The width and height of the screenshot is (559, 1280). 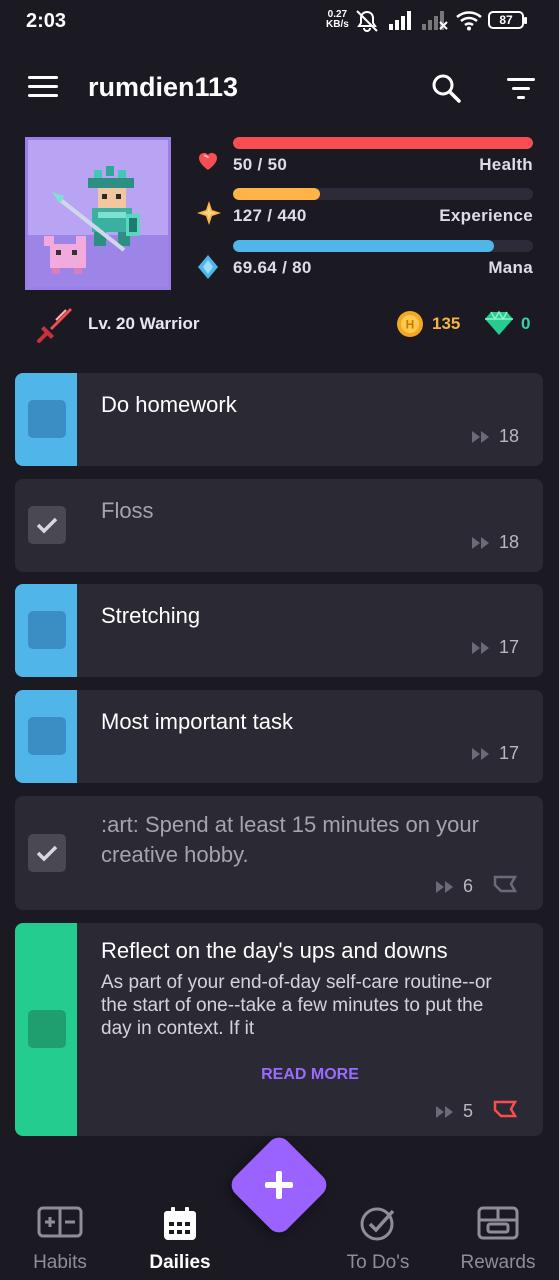 I want to click on signal-off-icon, so click(x=435, y=20).